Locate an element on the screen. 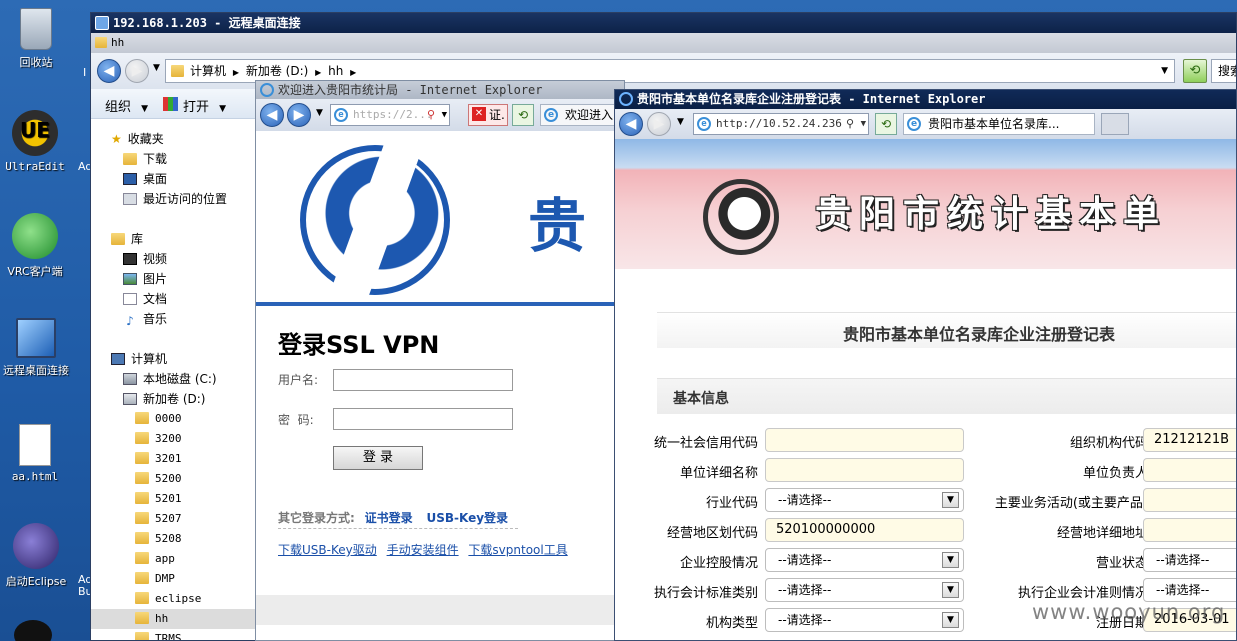 The image size is (1237, 641). desktop-icon-recycle-bin: 回收站 is located at coordinates (38, 39).